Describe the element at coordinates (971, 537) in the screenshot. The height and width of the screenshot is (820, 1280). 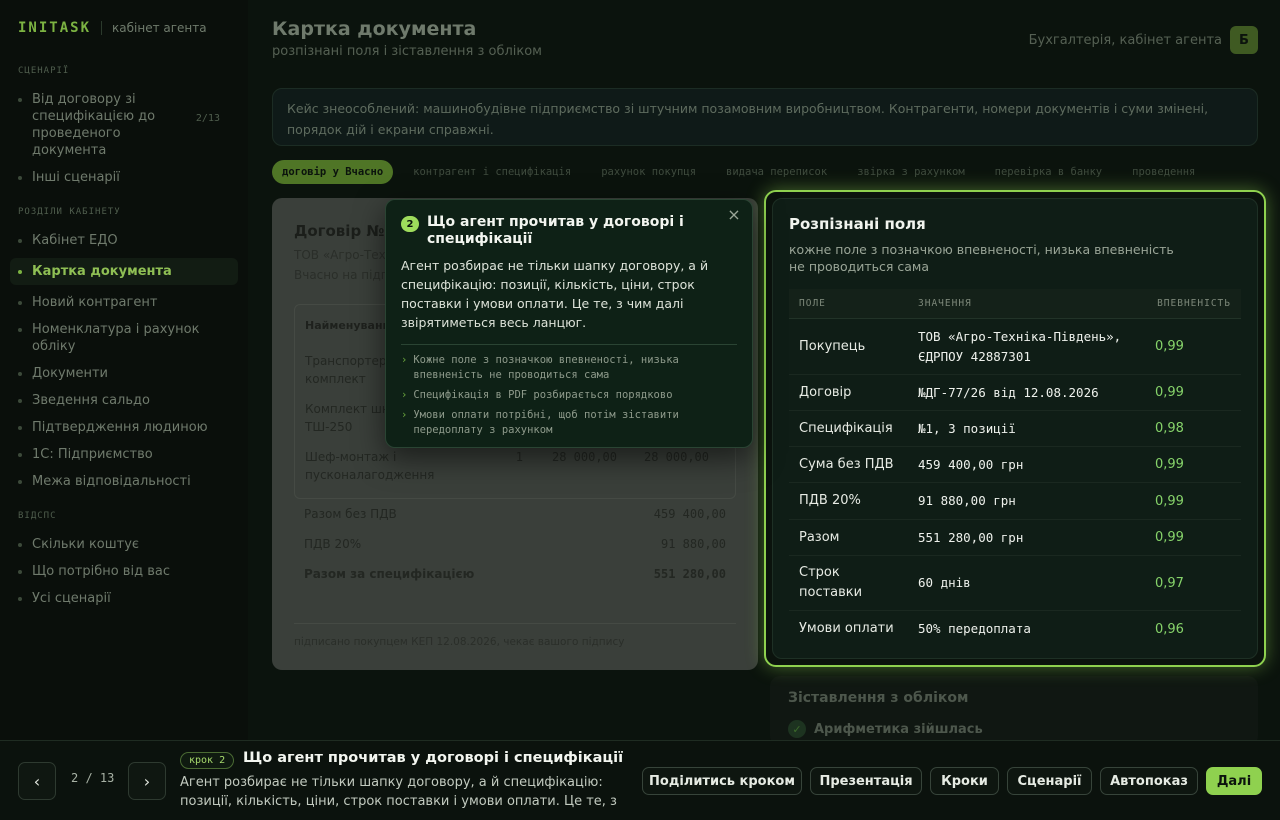
I see `field-value: 551 280,00 грн` at that location.